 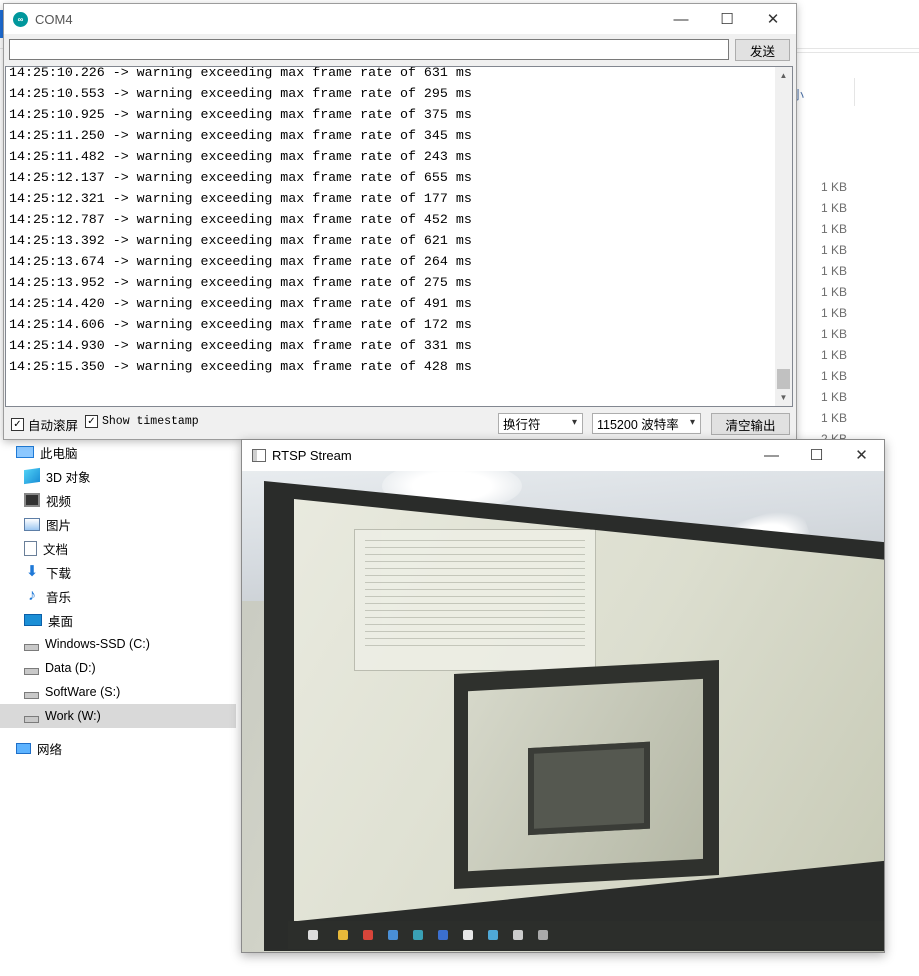 I want to click on nav-item: 桌面, so click(x=118, y=620).